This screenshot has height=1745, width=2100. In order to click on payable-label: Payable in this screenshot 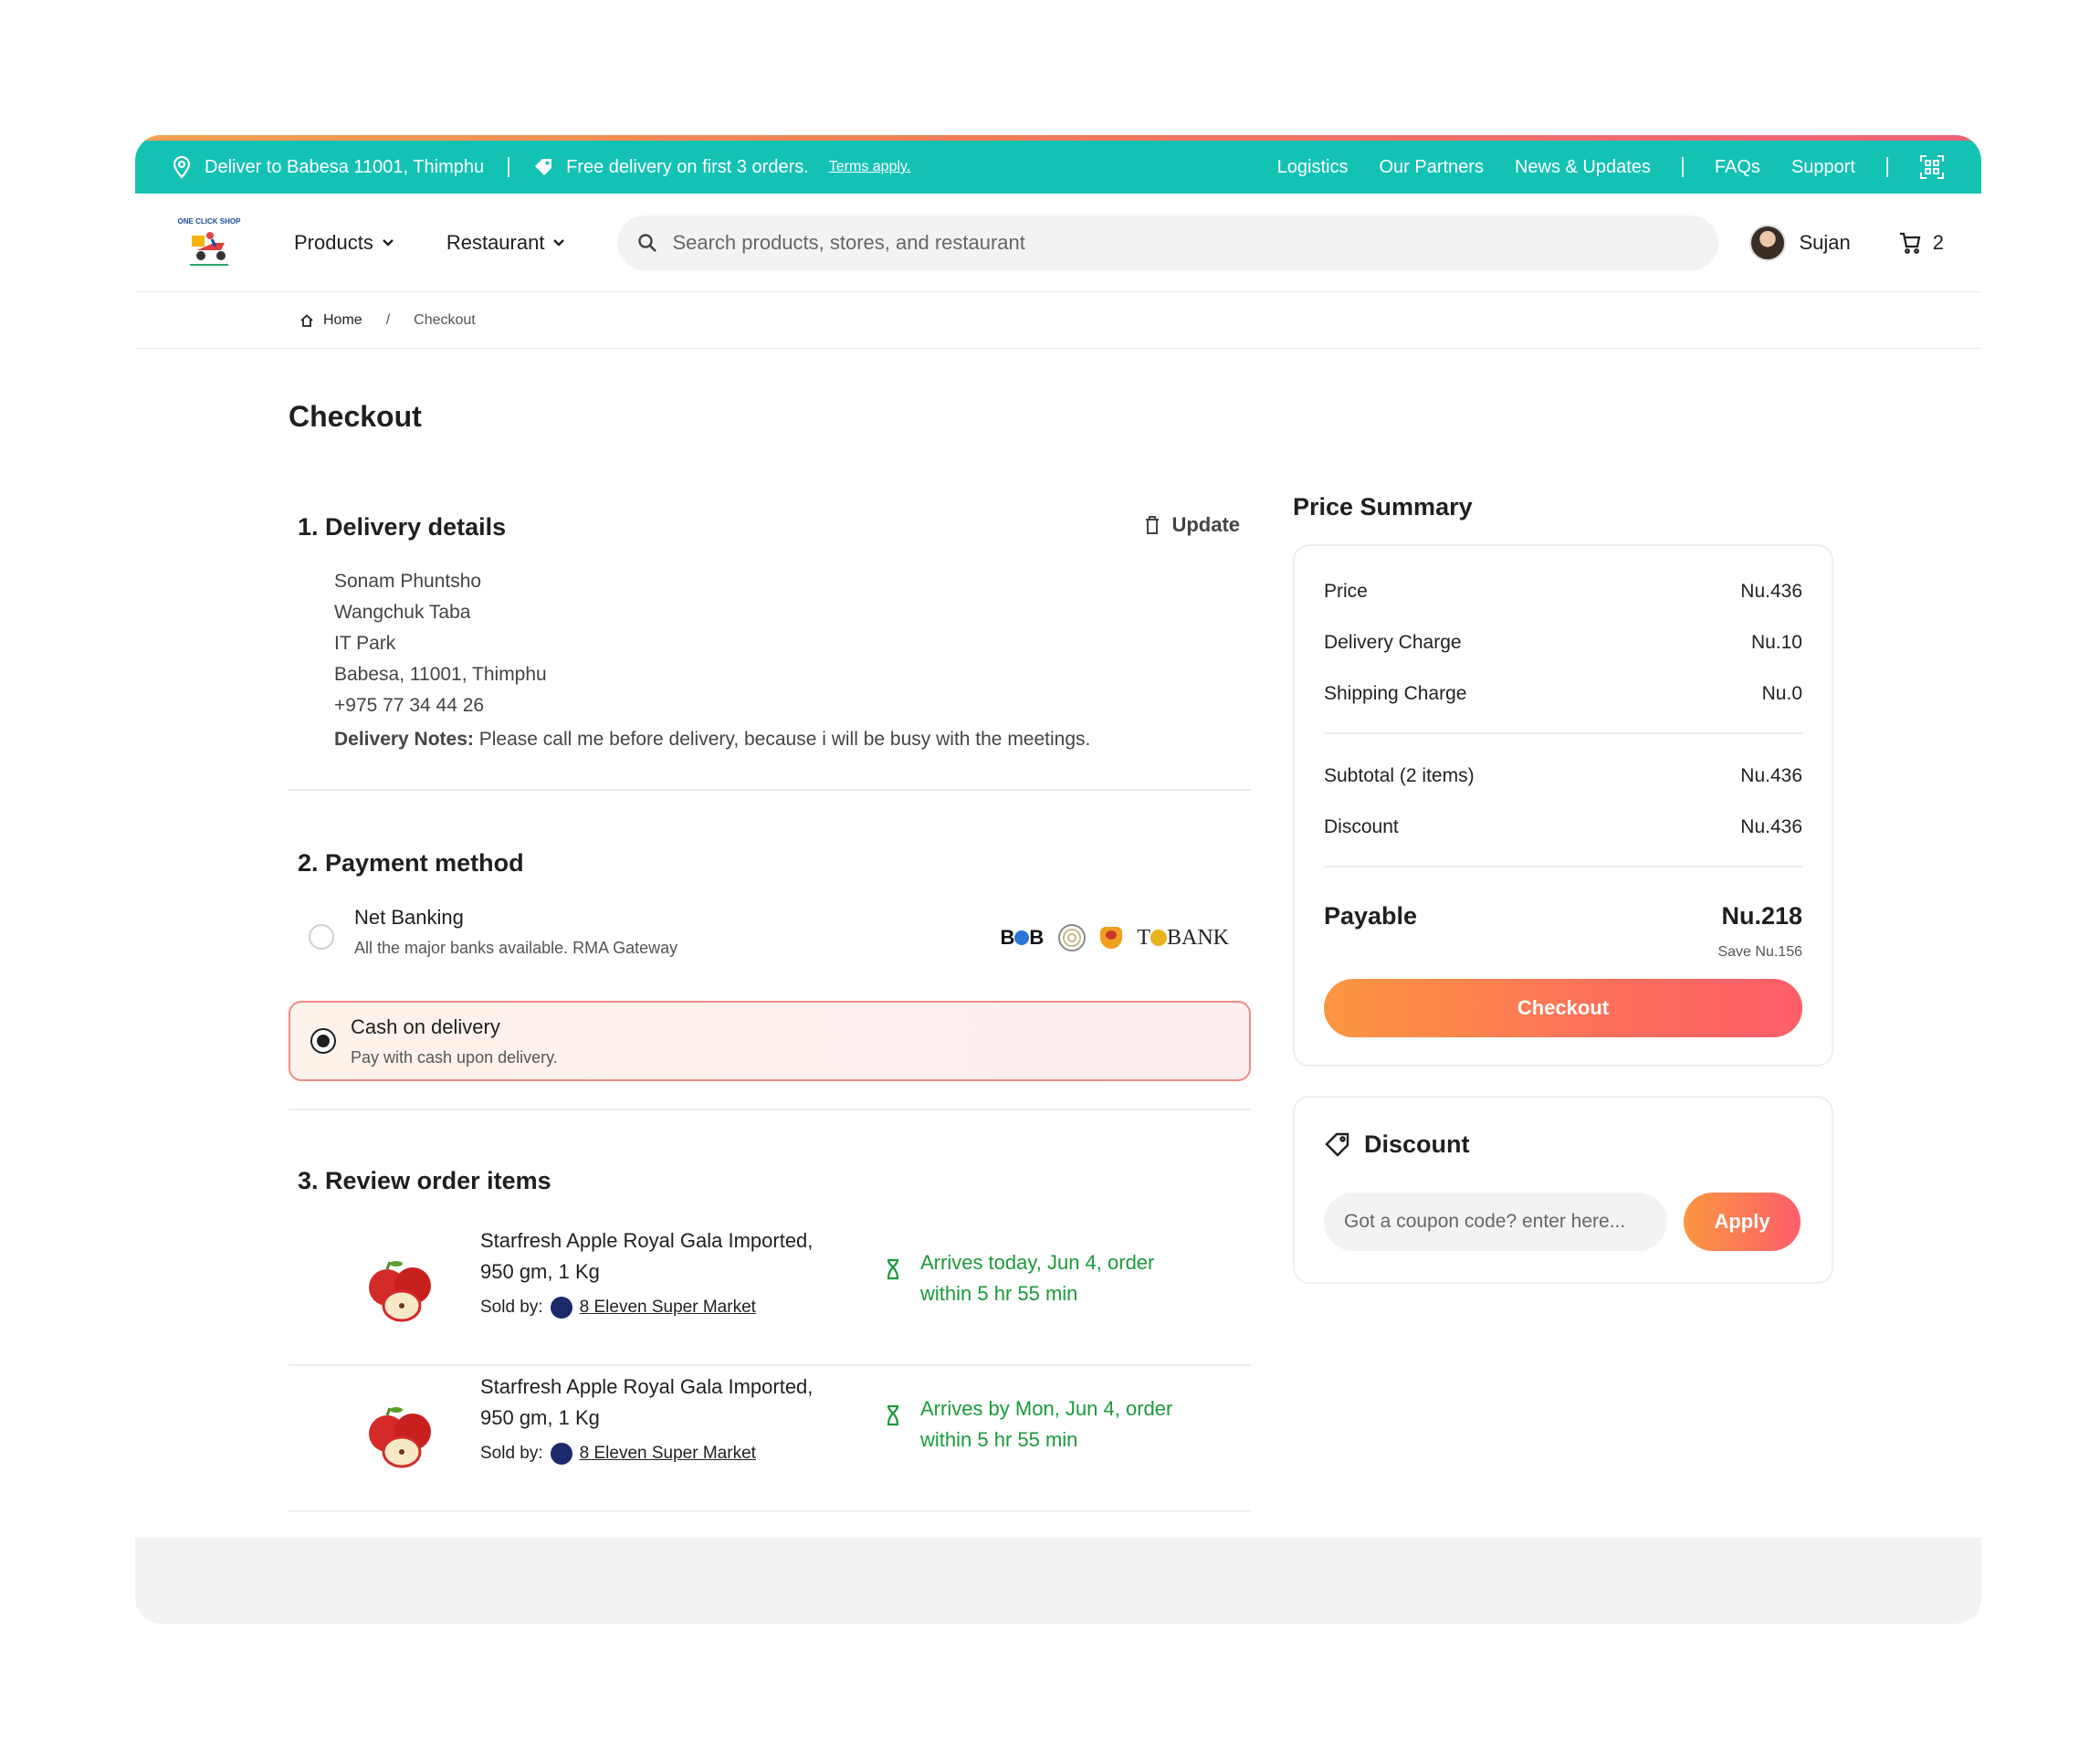, I will do `click(1371, 916)`.